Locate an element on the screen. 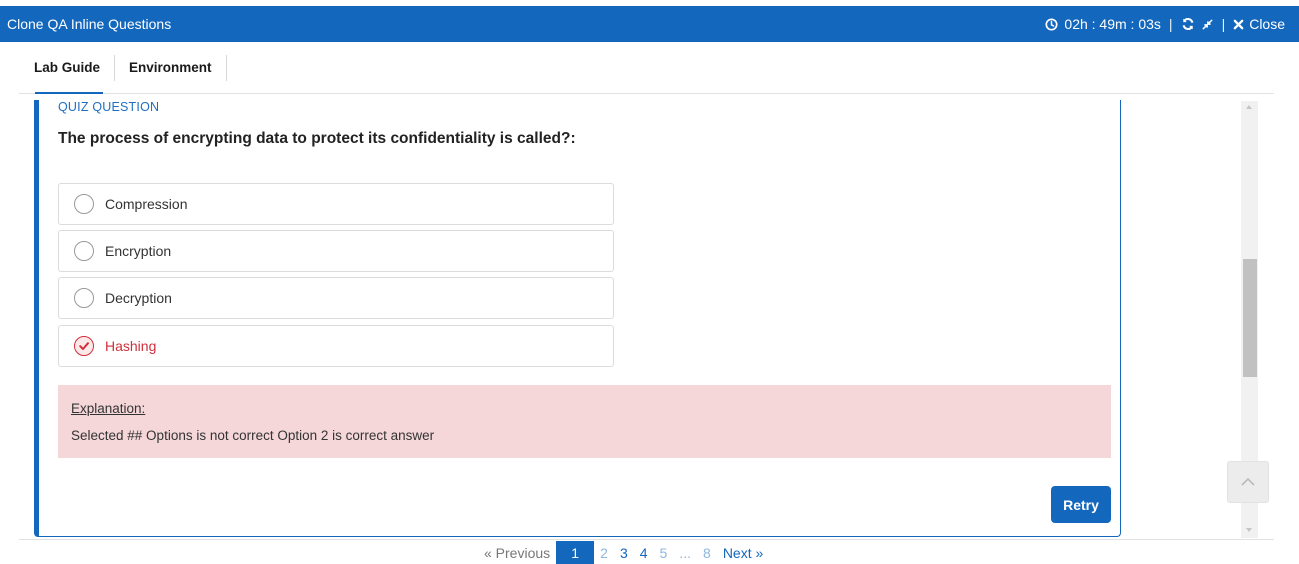 Image resolution: width=1299 pixels, height=564 pixels. option-label: Encryption is located at coordinates (138, 251).